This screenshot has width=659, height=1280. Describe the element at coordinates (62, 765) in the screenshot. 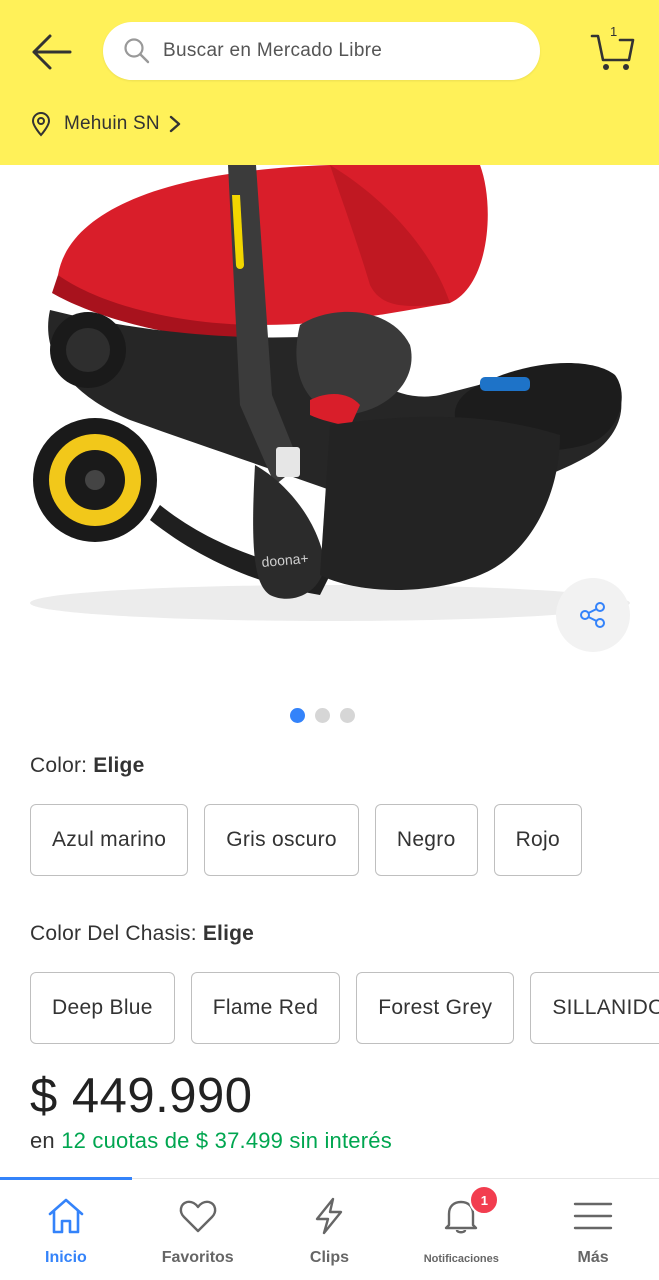

I see `variation-label-text: Color:` at that location.